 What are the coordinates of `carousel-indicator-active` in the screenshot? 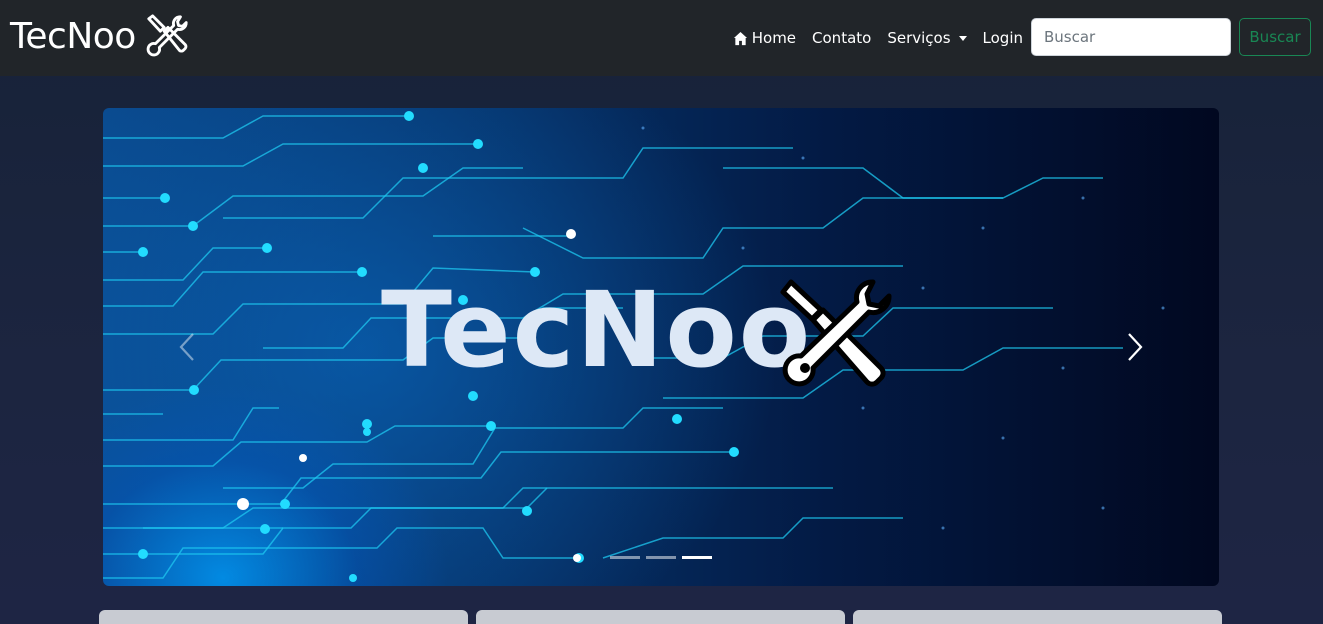 It's located at (697, 557).